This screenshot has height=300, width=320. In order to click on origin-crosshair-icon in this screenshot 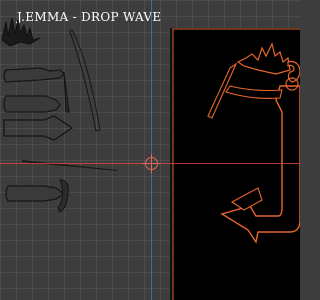, I will do `click(151, 163)`.